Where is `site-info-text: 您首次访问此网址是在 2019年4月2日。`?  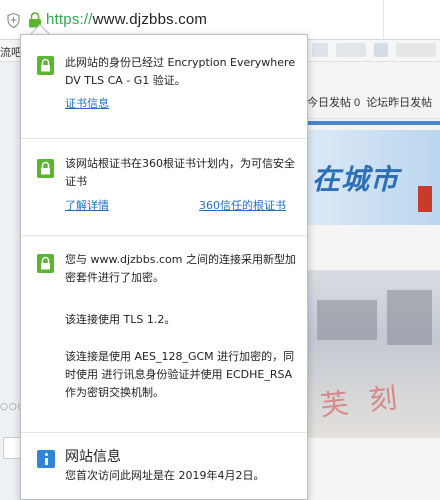
site-info-text: 您首次访问此网址是在 2019年4月2日。 is located at coordinates (165, 475).